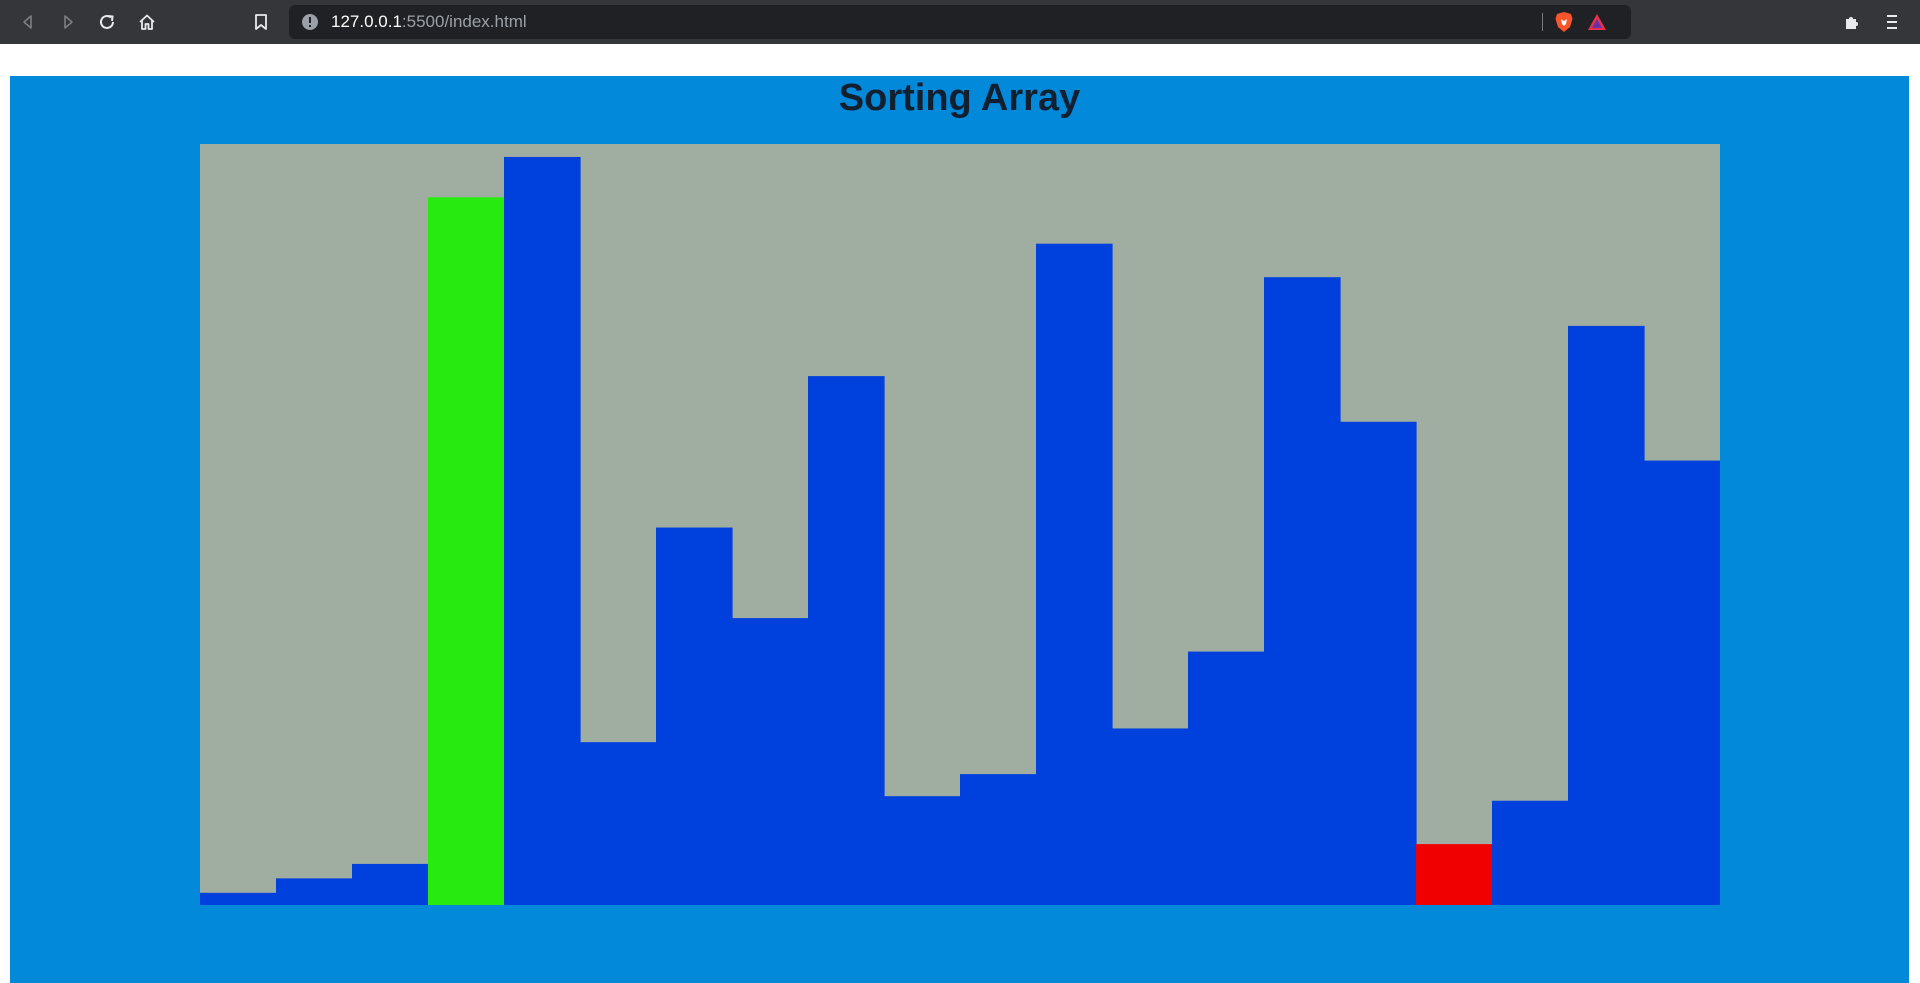 This screenshot has height=983, width=1920. Describe the element at coordinates (1542, 22) in the screenshot. I see `address-divider` at that location.